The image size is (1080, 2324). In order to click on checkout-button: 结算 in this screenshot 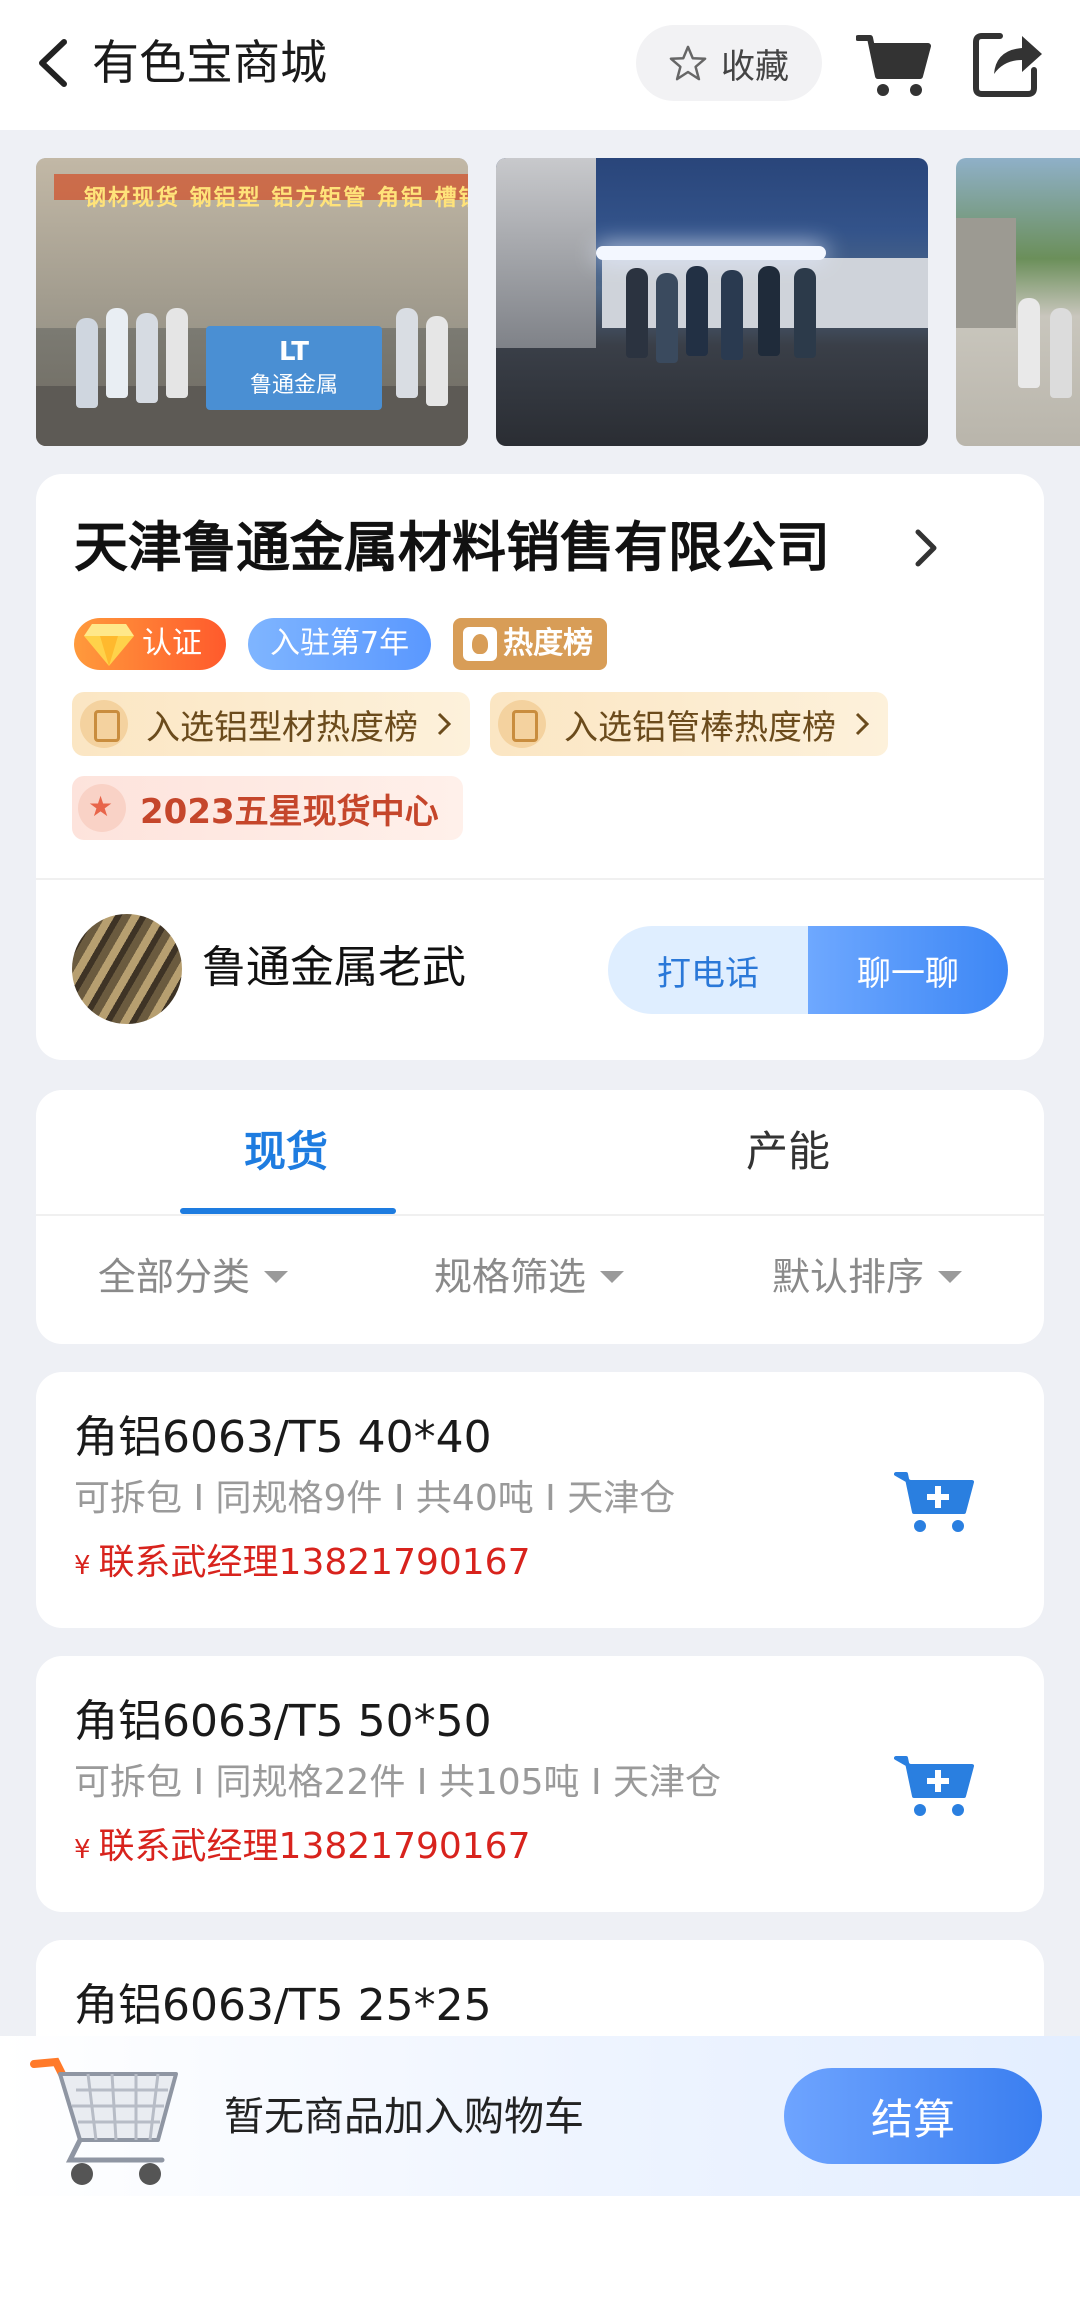, I will do `click(913, 2116)`.